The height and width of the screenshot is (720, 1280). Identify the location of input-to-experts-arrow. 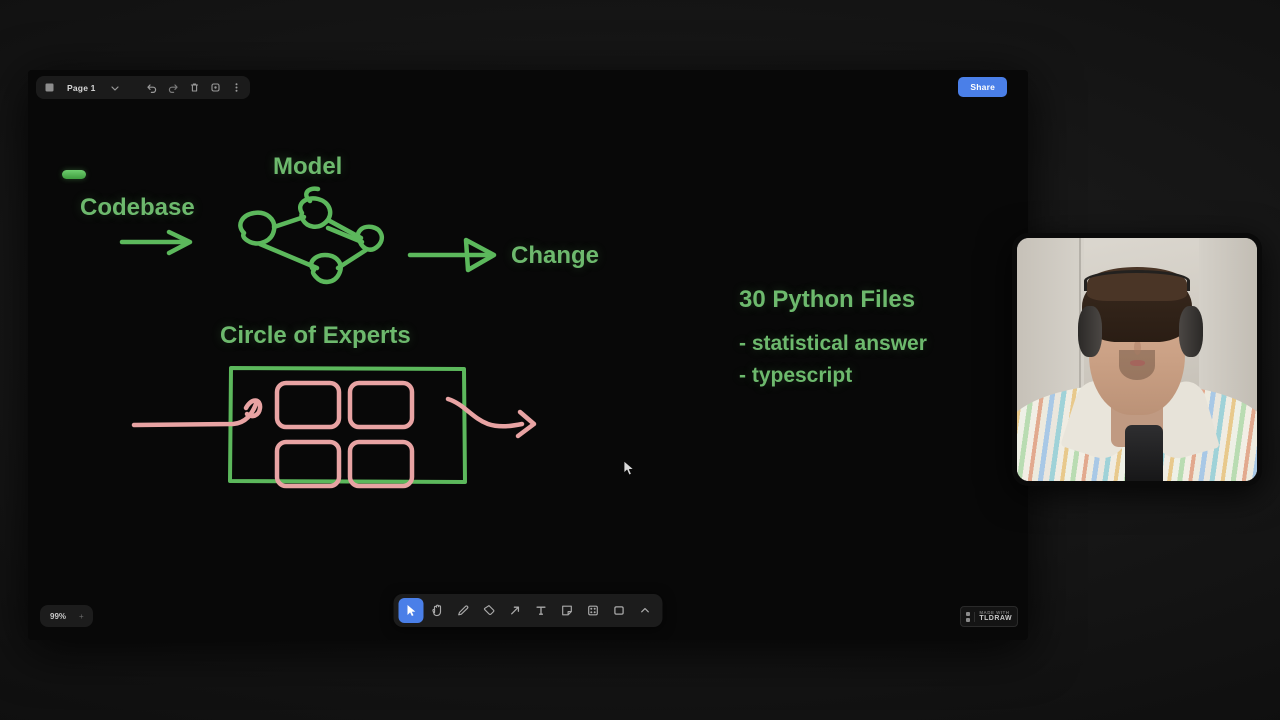
(197, 413).